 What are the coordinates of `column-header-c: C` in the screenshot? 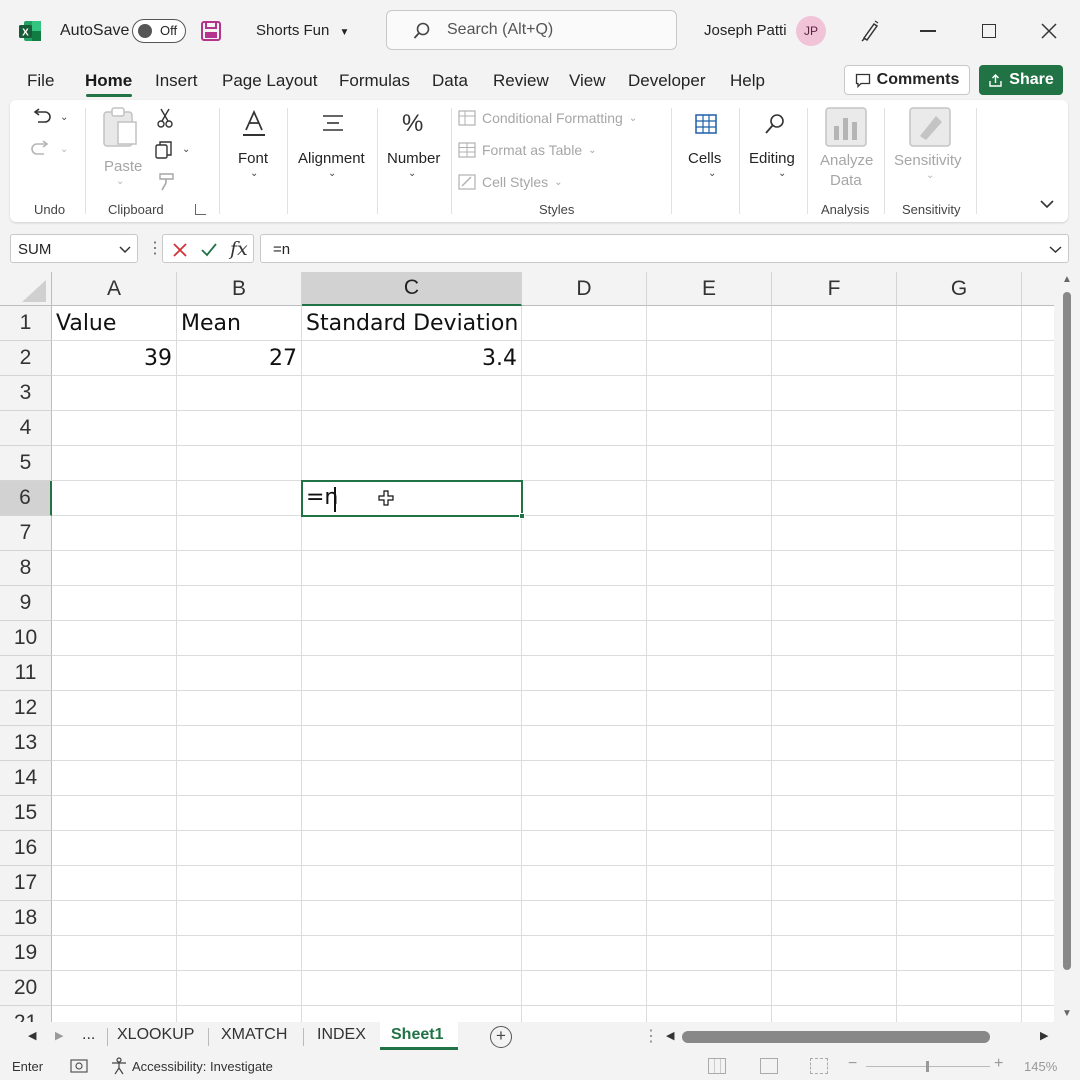 It's located at (412, 289).